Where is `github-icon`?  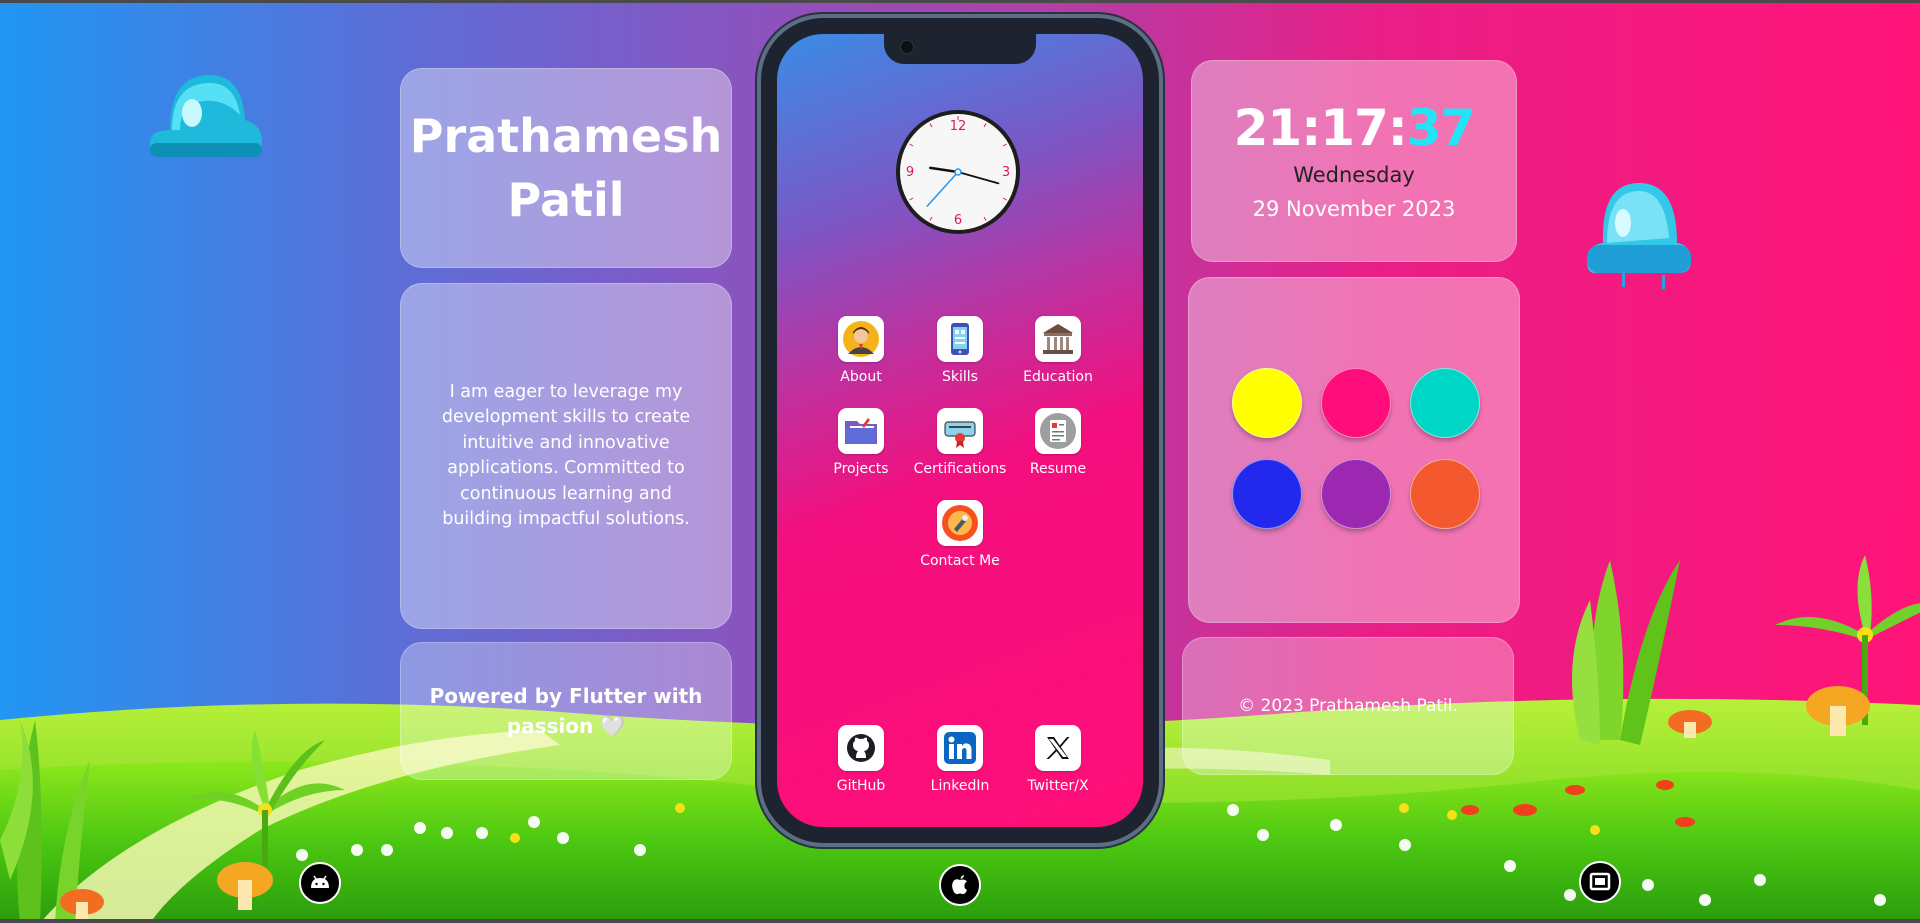 github-icon is located at coordinates (861, 748).